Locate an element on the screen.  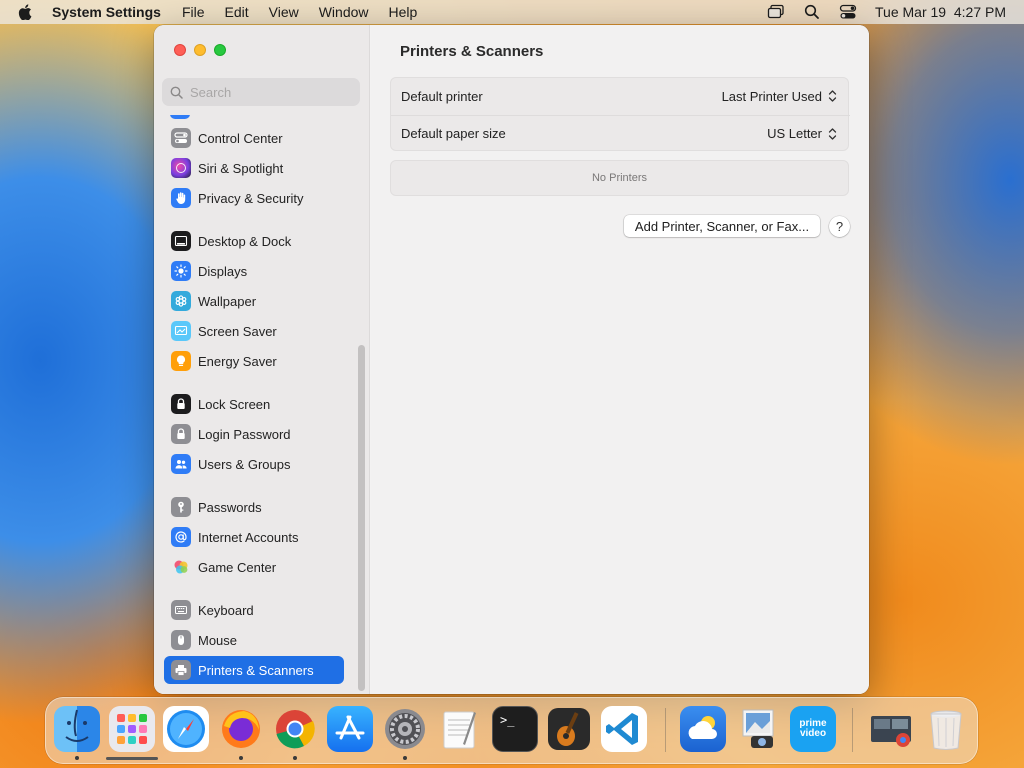
help-button: ? is located at coordinates (839, 226).